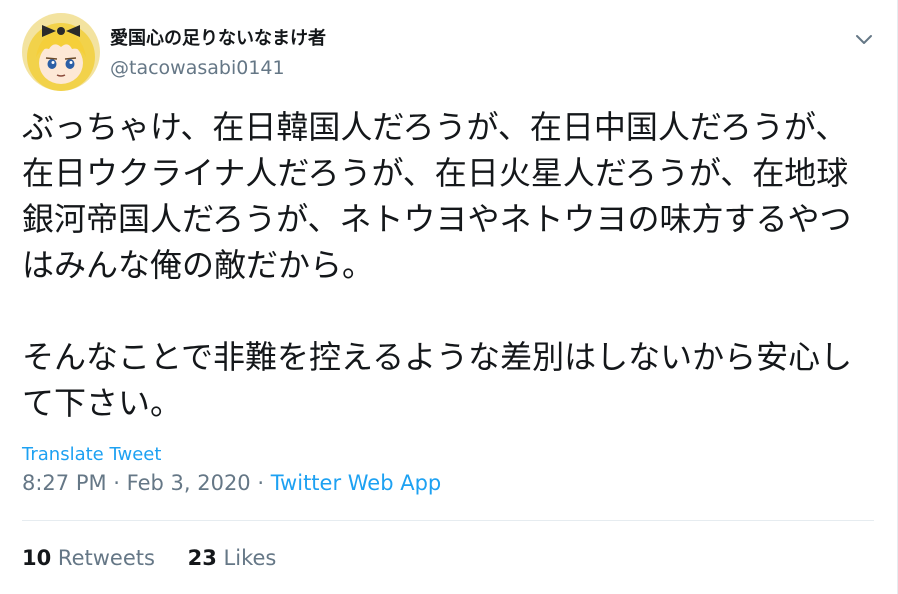 Image resolution: width=898 pixels, height=594 pixels. What do you see at coordinates (250, 558) in the screenshot?
I see `likes-label: Likes` at bounding box center [250, 558].